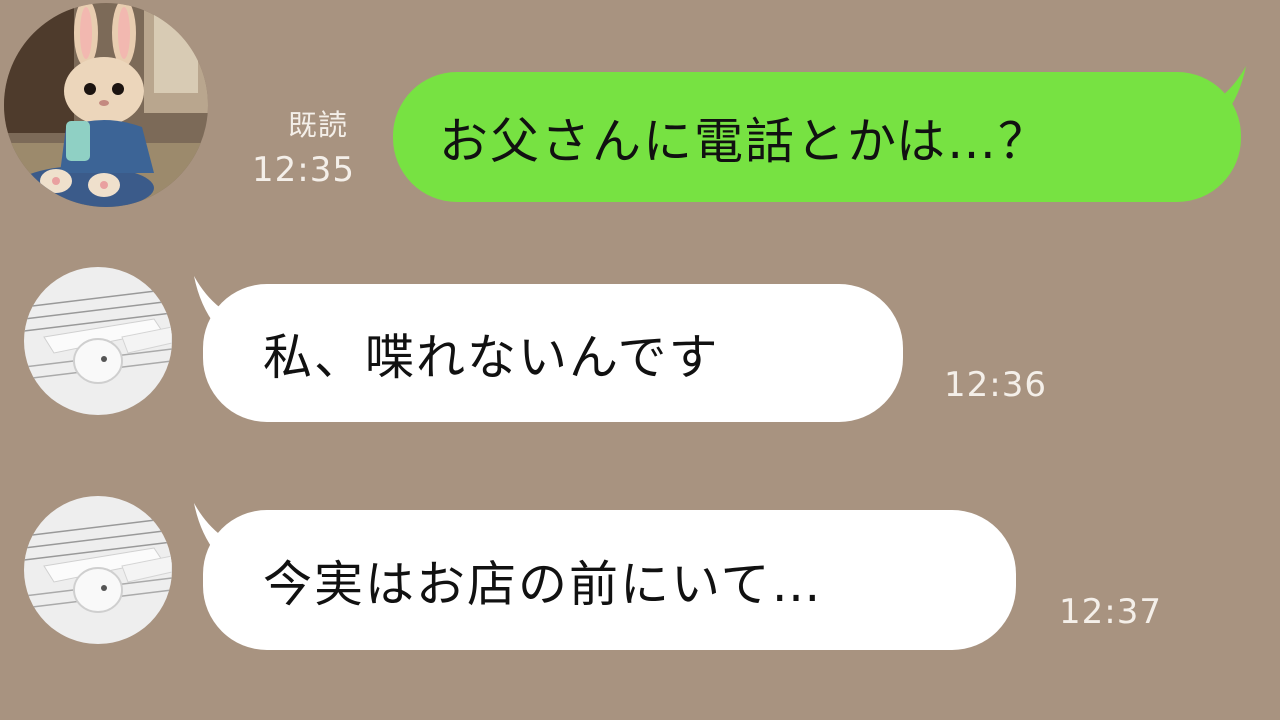 The image size is (1280, 720). What do you see at coordinates (1110, 612) in the screenshot?
I see `message-timestamp: 12:37` at bounding box center [1110, 612].